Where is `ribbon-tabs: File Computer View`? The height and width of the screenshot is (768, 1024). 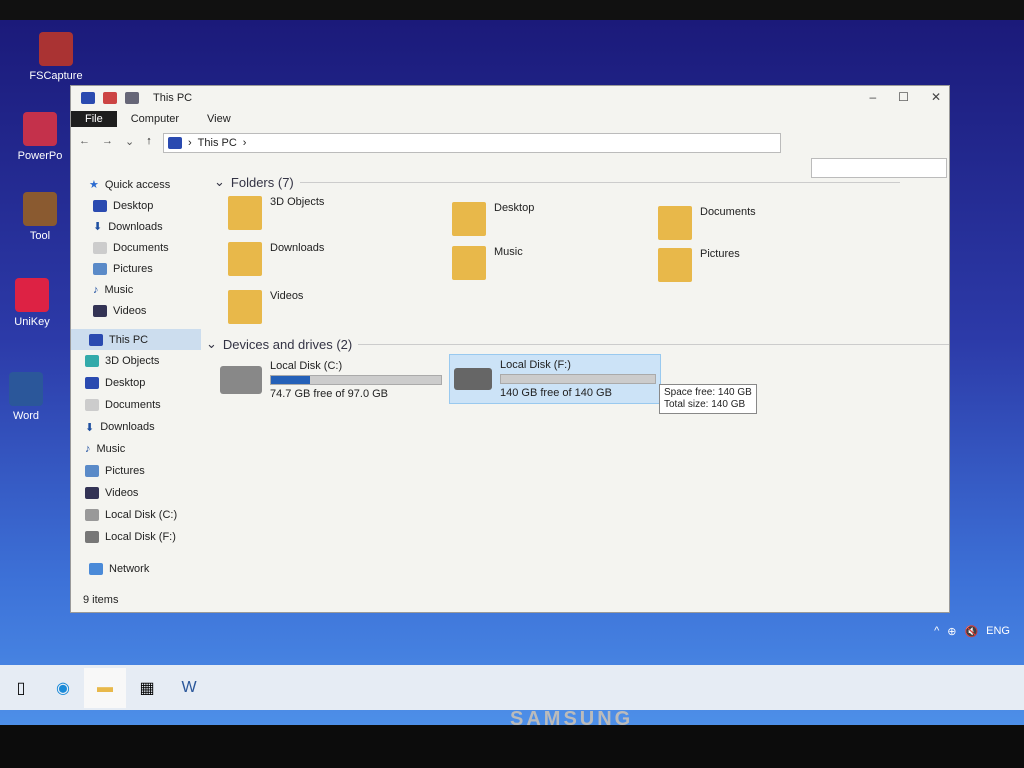
ribbon-tabs: File Computer View is located at coordinates (510, 119).